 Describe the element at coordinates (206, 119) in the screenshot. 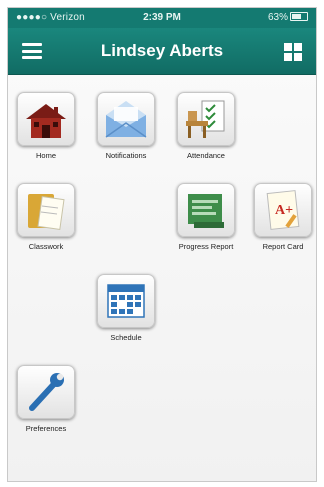

I see `desk-checklist-icon` at that location.